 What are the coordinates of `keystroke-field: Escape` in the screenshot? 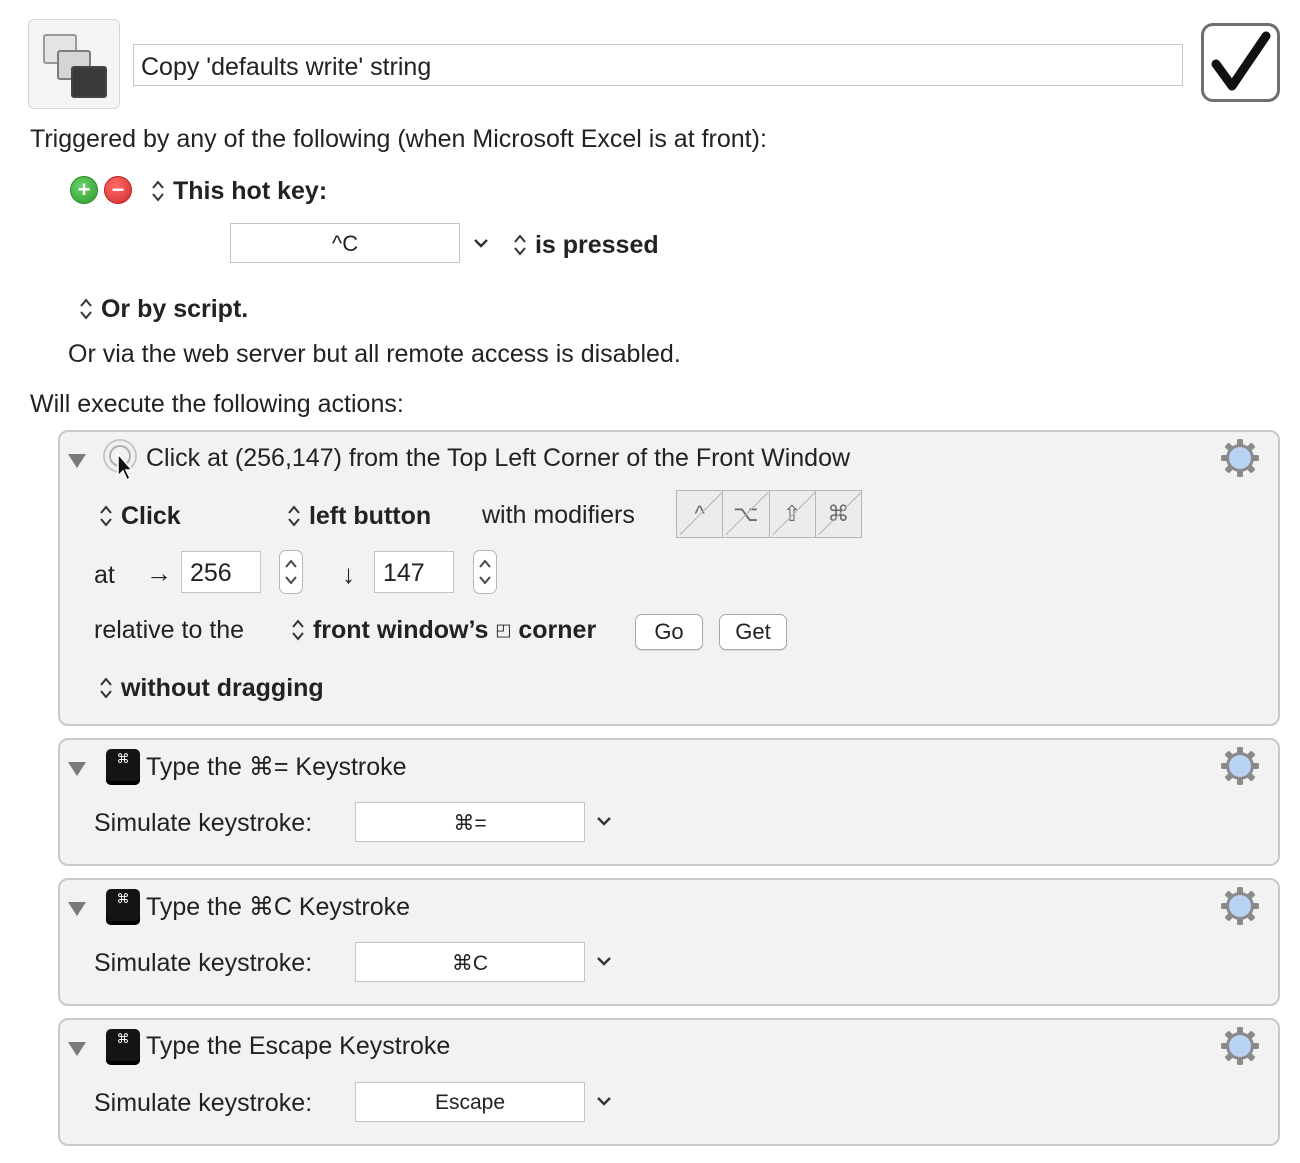 It's located at (470, 1102).